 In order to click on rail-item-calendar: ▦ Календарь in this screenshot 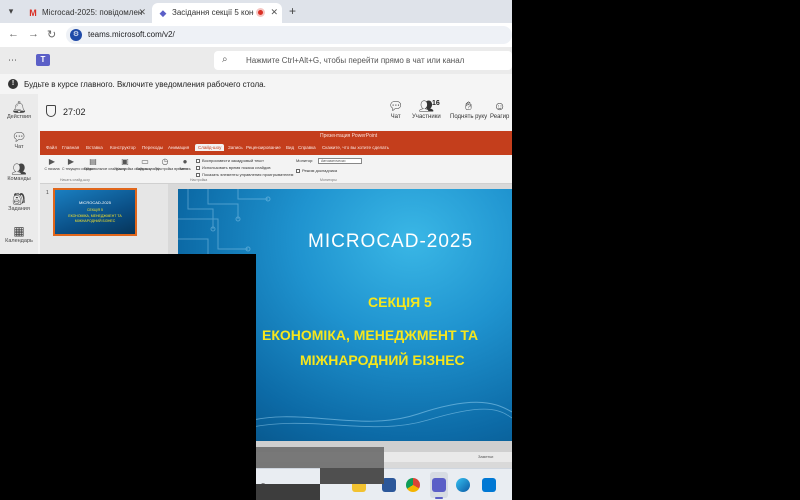, I will do `click(19, 237)`.